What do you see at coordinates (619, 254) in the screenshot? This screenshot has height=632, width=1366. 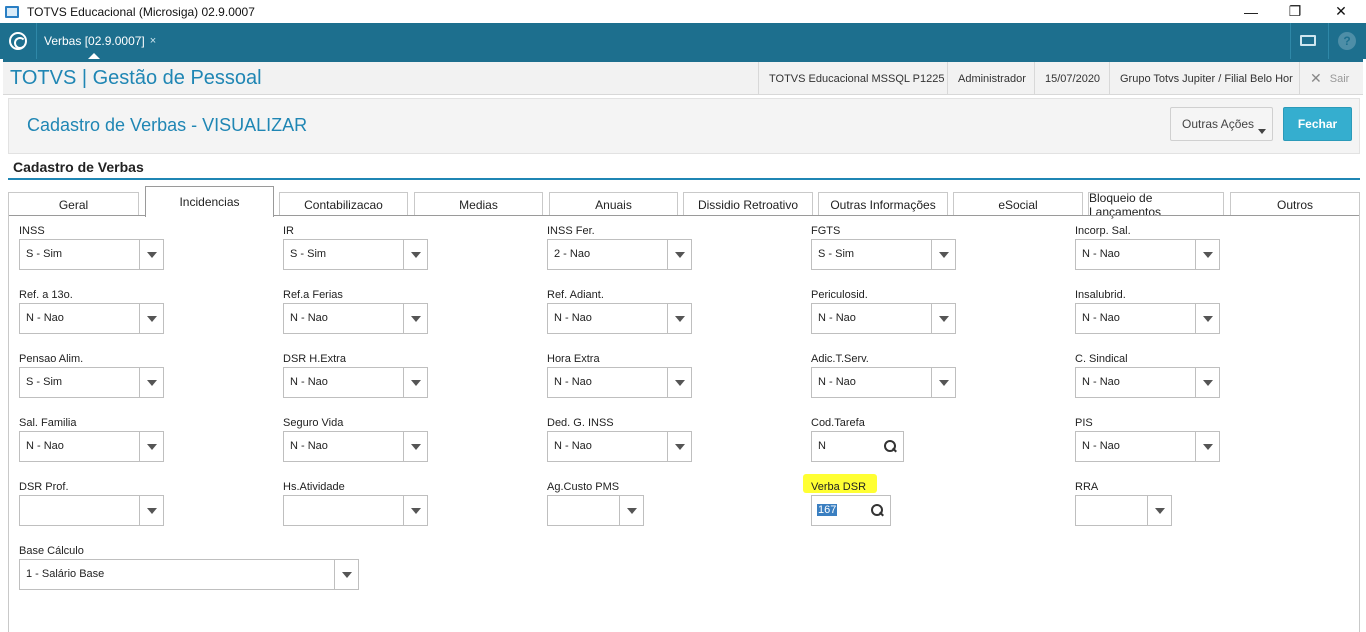 I see `inss-fer-select: 2 - Nao` at bounding box center [619, 254].